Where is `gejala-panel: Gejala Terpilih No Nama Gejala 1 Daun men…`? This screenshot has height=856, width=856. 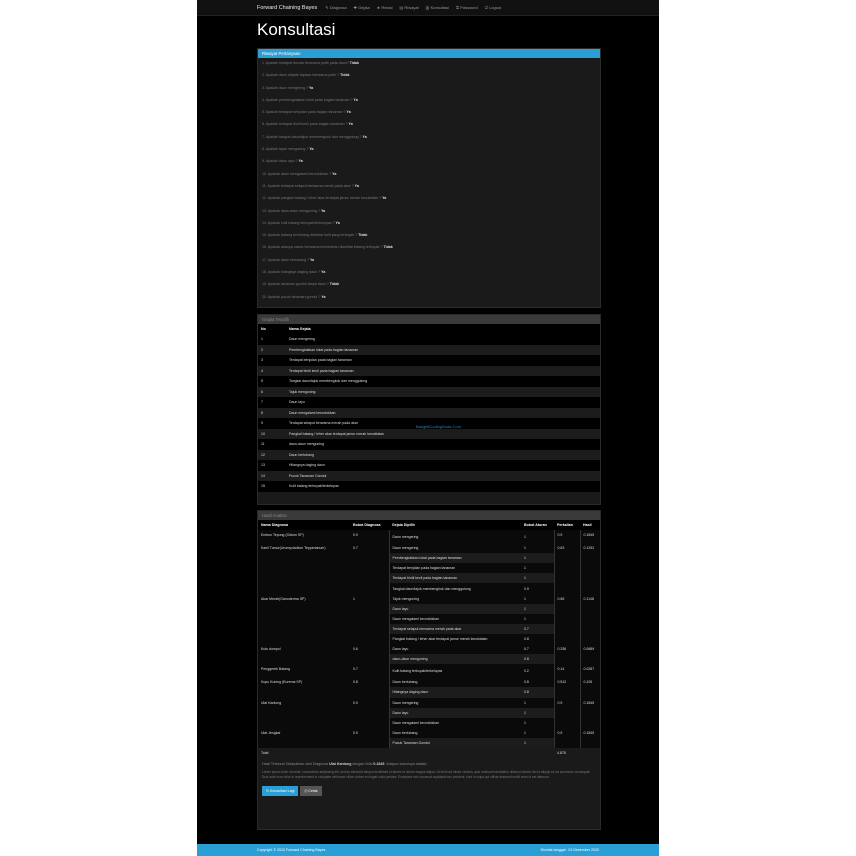
gejala-panel: Gejala Terpilih No Nama Gejala 1 Daun men… is located at coordinates (429, 409).